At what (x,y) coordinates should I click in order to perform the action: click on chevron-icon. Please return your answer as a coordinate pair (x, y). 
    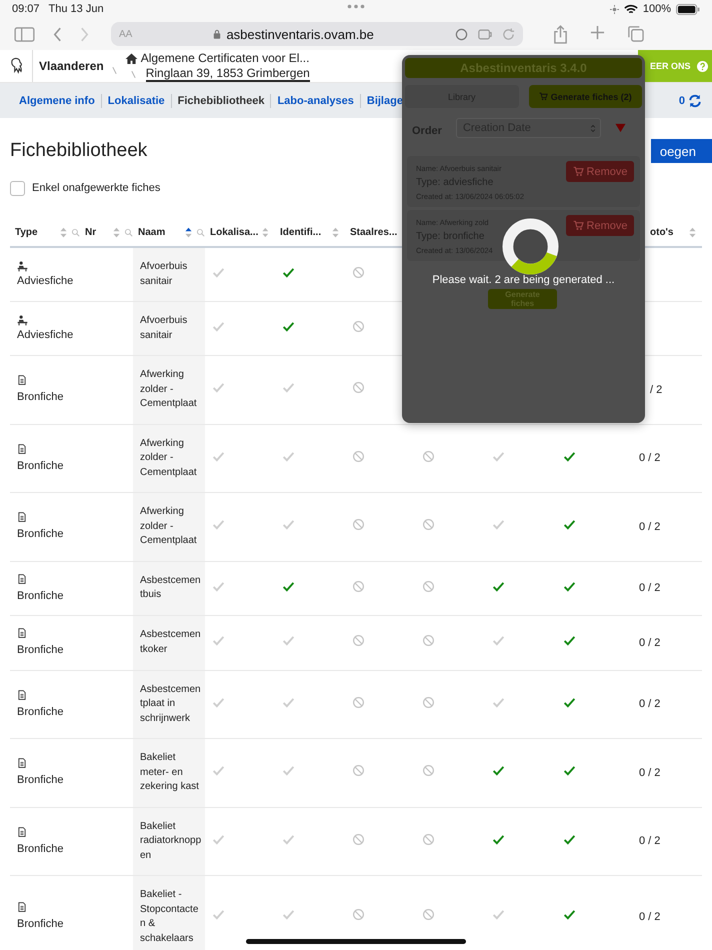
    Looking at the image, I should click on (593, 128).